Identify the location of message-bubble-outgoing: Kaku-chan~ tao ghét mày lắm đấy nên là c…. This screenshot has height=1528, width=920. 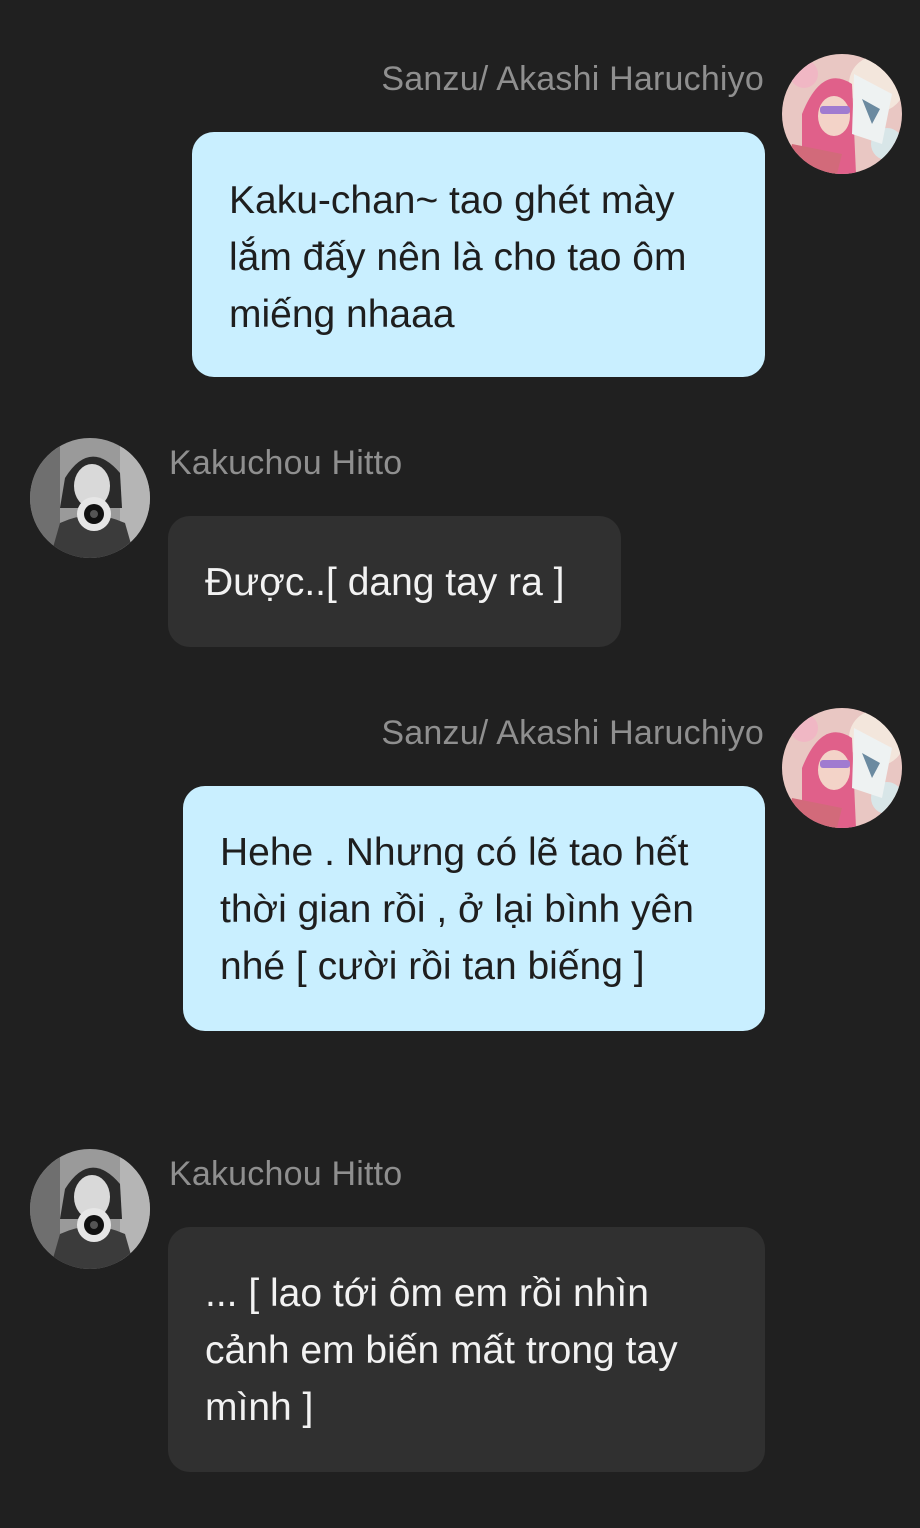
(478, 254).